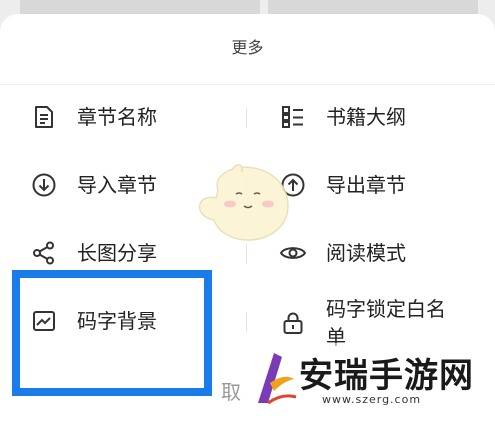 The height and width of the screenshot is (434, 495). What do you see at coordinates (293, 117) in the screenshot?
I see `outline-list-icon` at bounding box center [293, 117].